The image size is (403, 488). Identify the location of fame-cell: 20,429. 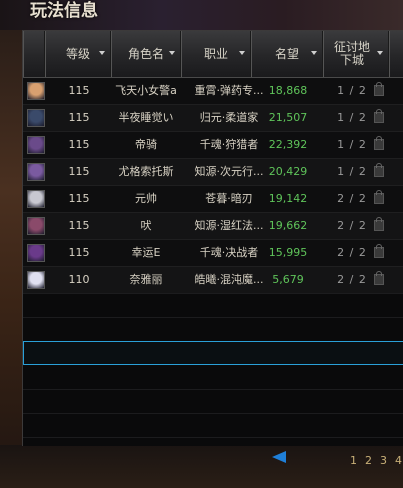
(288, 171).